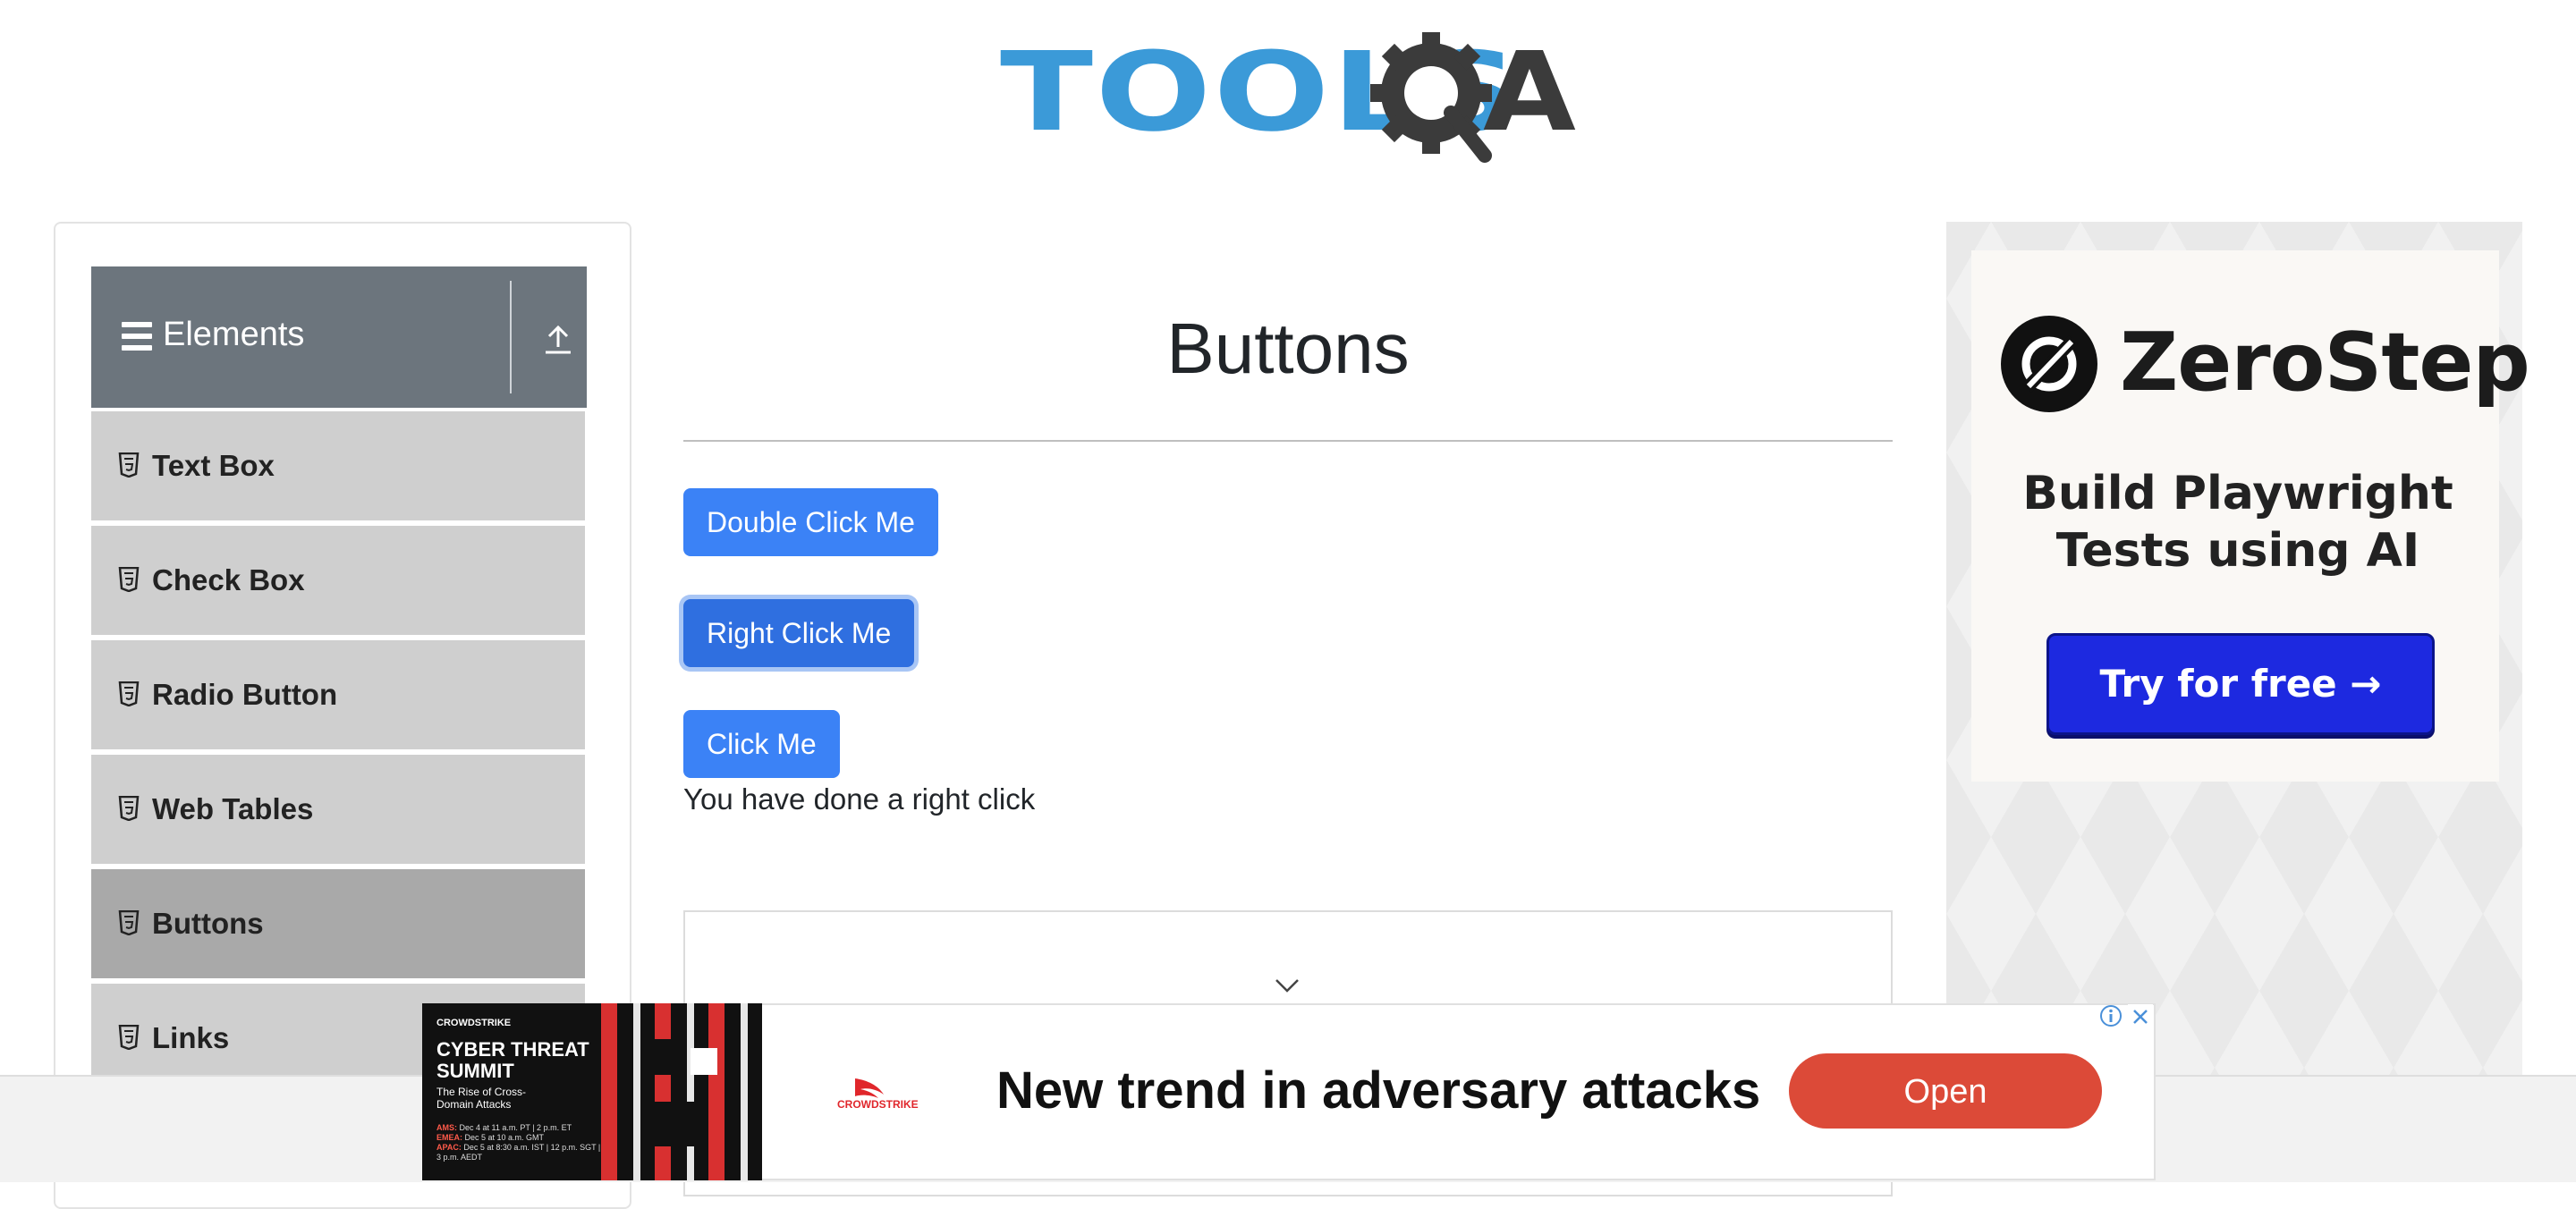  I want to click on sidebar-item-radio-button: Radio Button, so click(338, 693).